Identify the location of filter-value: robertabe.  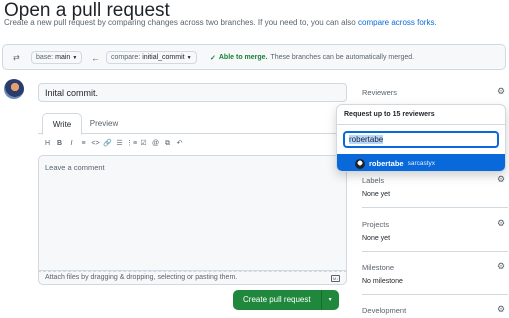
(366, 139).